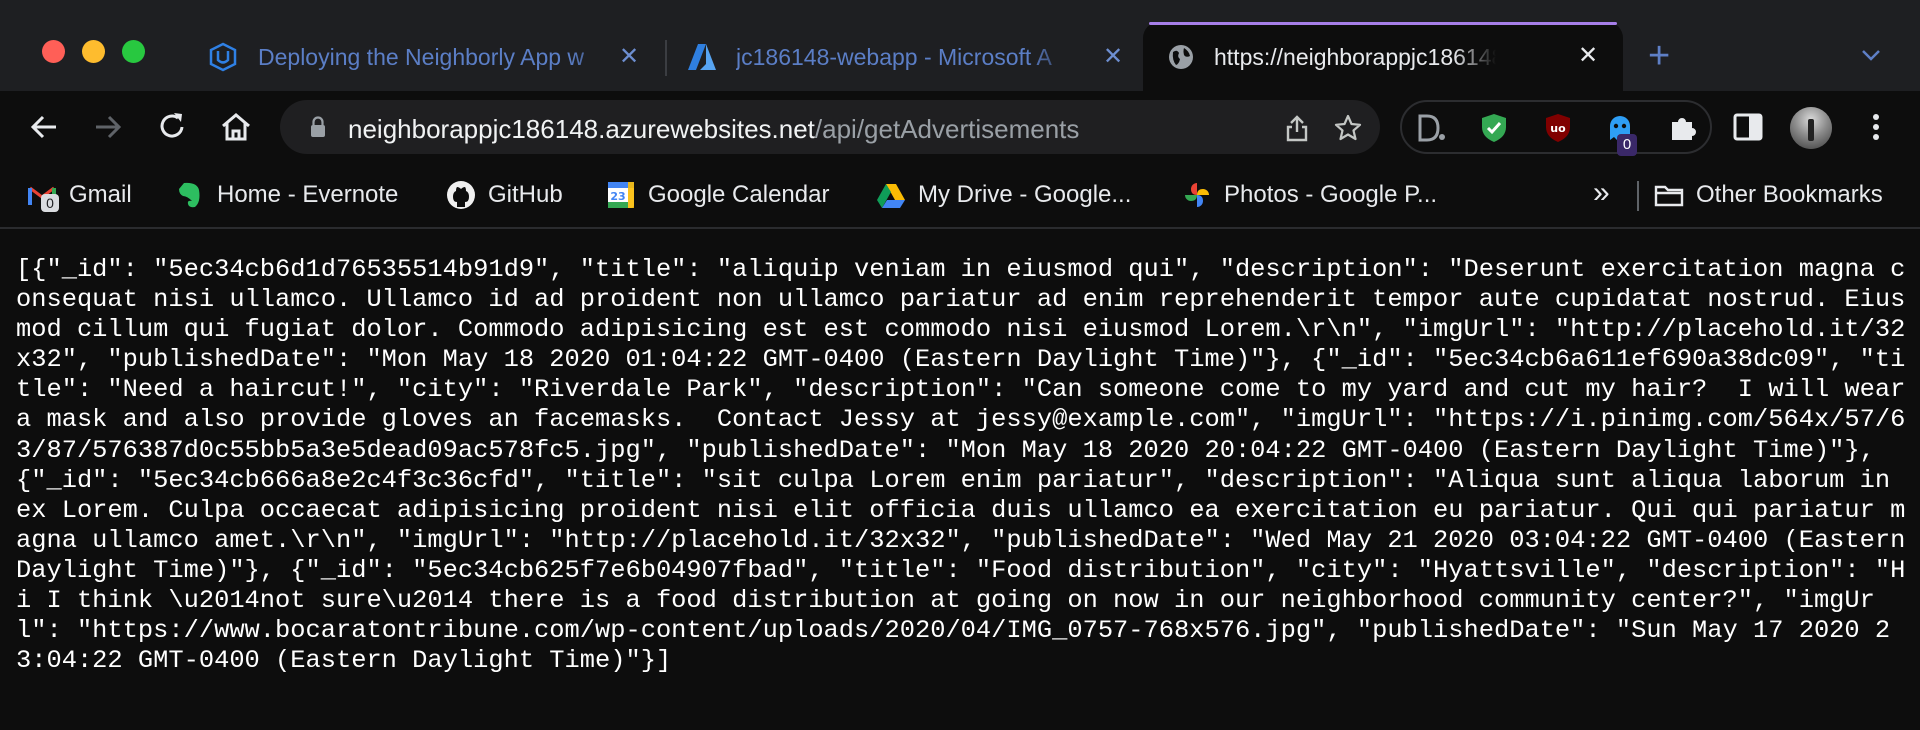 The width and height of the screenshot is (1920, 730). What do you see at coordinates (1494, 128) in the screenshot?
I see `adguard-icon` at bounding box center [1494, 128].